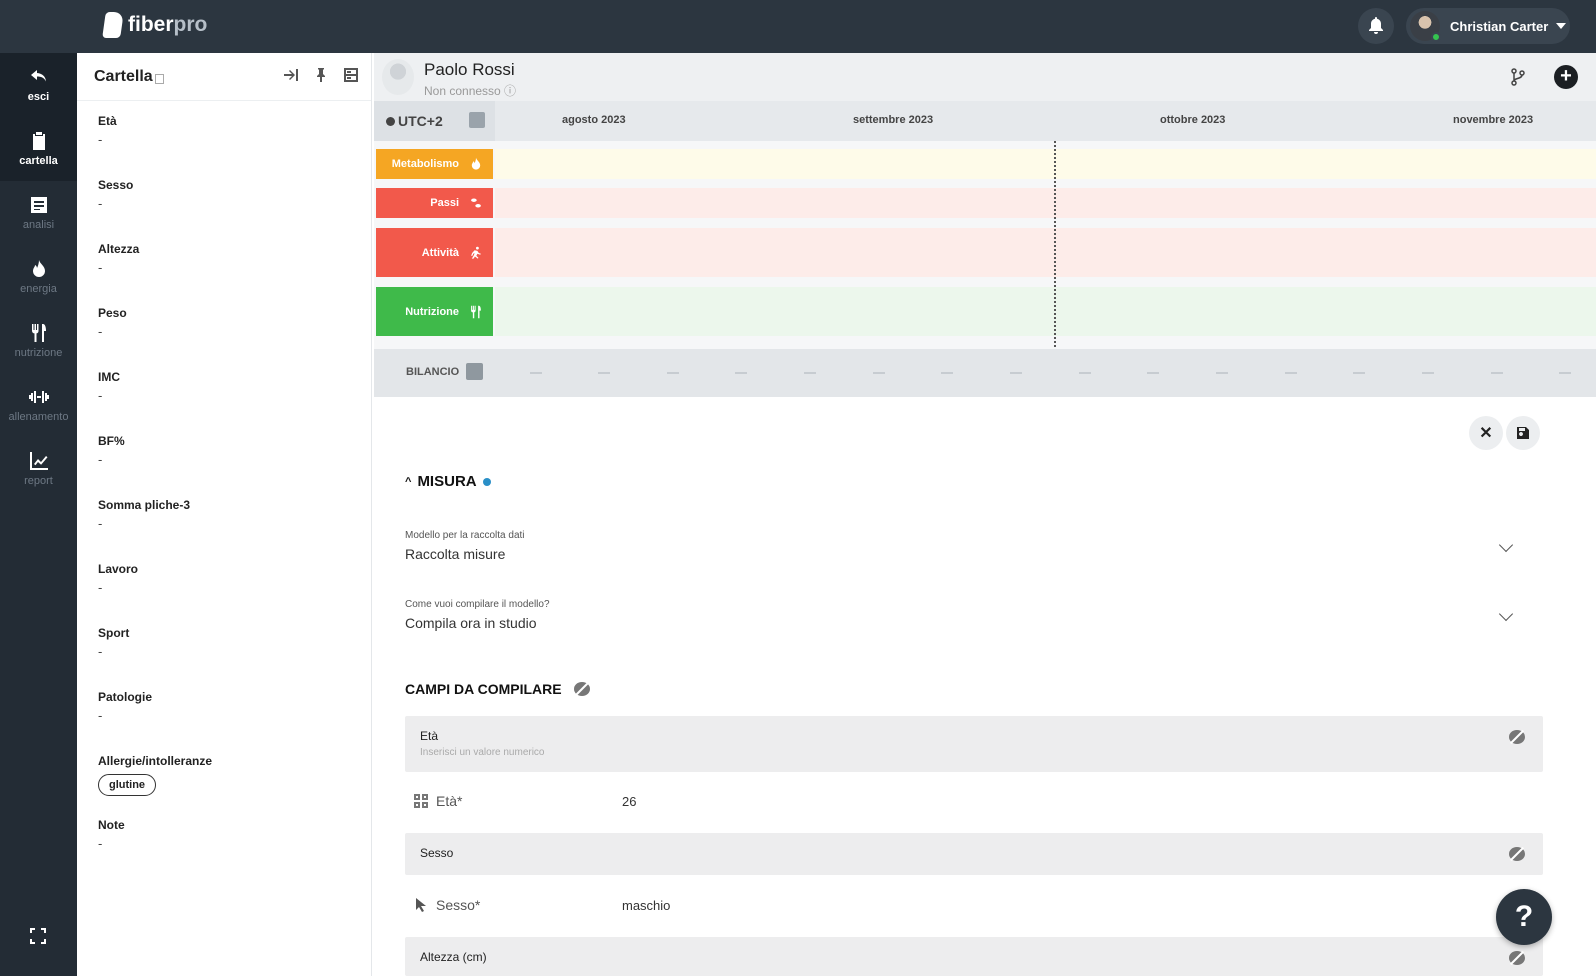 The height and width of the screenshot is (976, 1596). What do you see at coordinates (477, 604) in the screenshot?
I see `mode-select-label: Come vuoi compilare il modello?` at bounding box center [477, 604].